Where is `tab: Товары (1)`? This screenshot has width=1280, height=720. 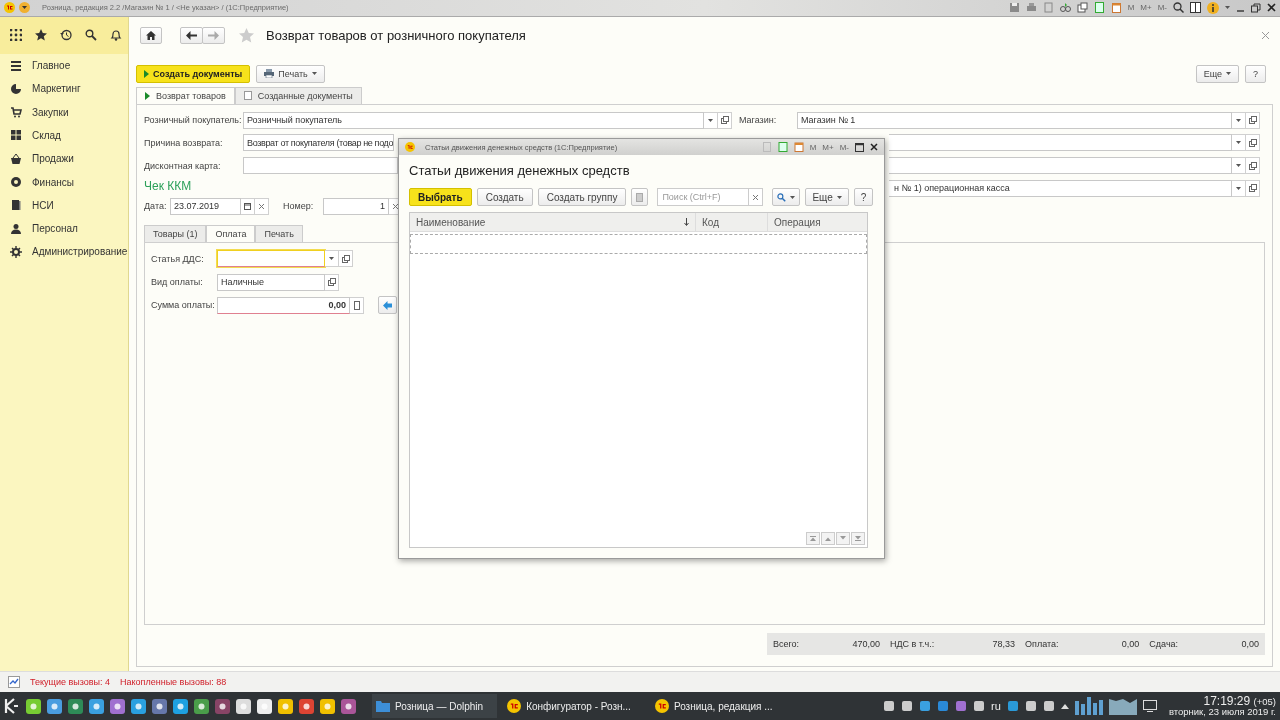
tab: Товары (1) is located at coordinates (175, 233).